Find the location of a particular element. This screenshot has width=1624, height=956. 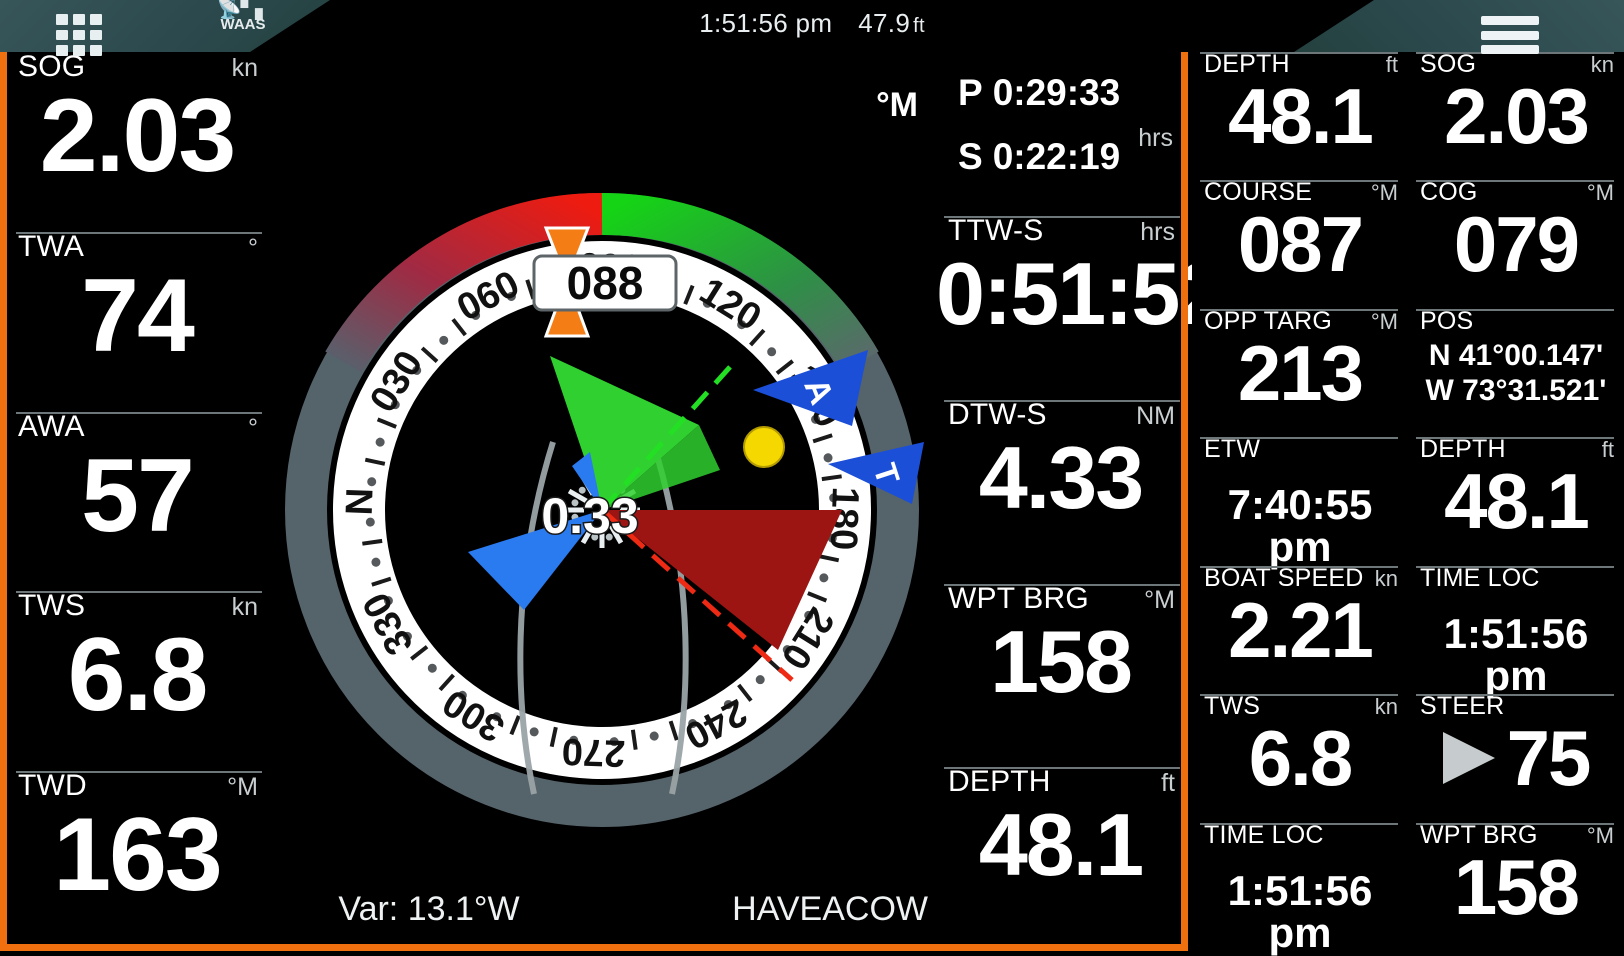

right-cell-depth-0-0: DEPTH ft 48.1 is located at coordinates (1300, 116).